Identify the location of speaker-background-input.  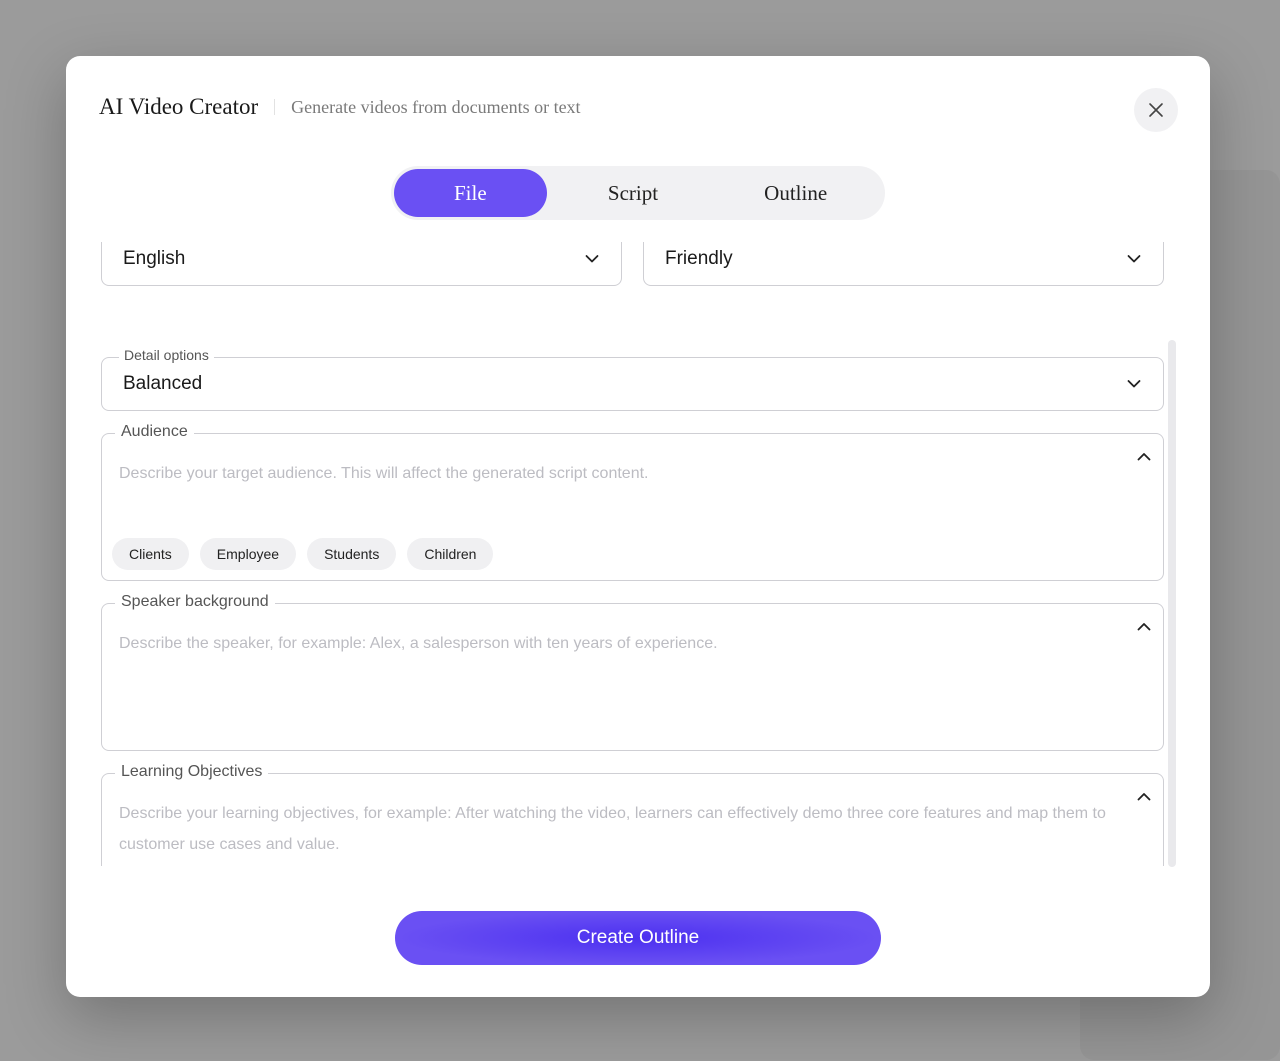
(614, 674).